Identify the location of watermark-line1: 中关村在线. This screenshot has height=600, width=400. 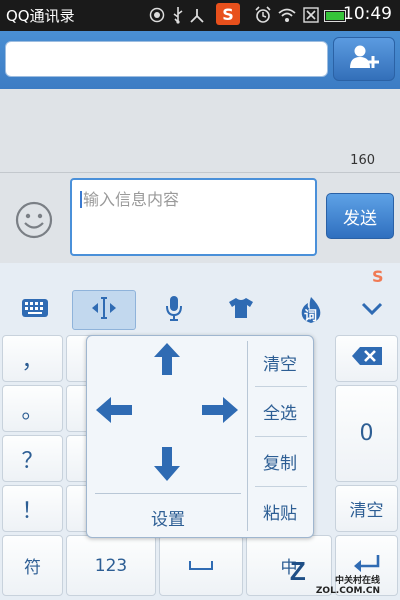
(357, 581).